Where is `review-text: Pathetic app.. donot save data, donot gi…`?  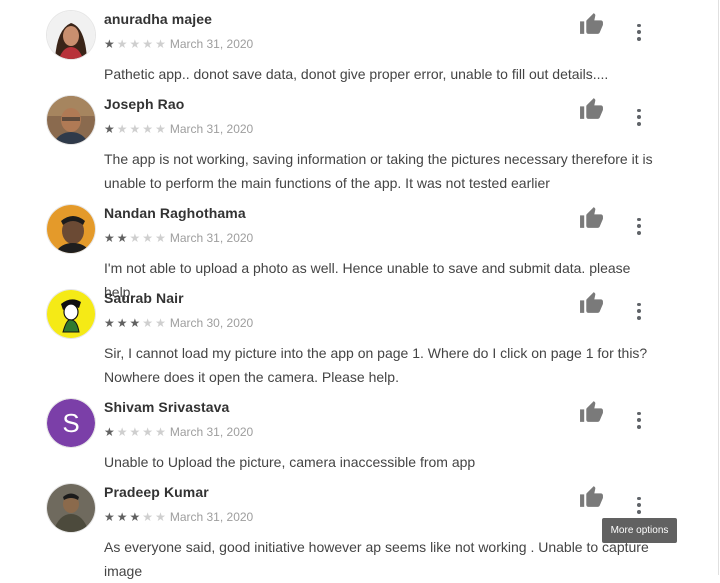
review-text: Pathetic app.. donot save data, donot gi… is located at coordinates (356, 74).